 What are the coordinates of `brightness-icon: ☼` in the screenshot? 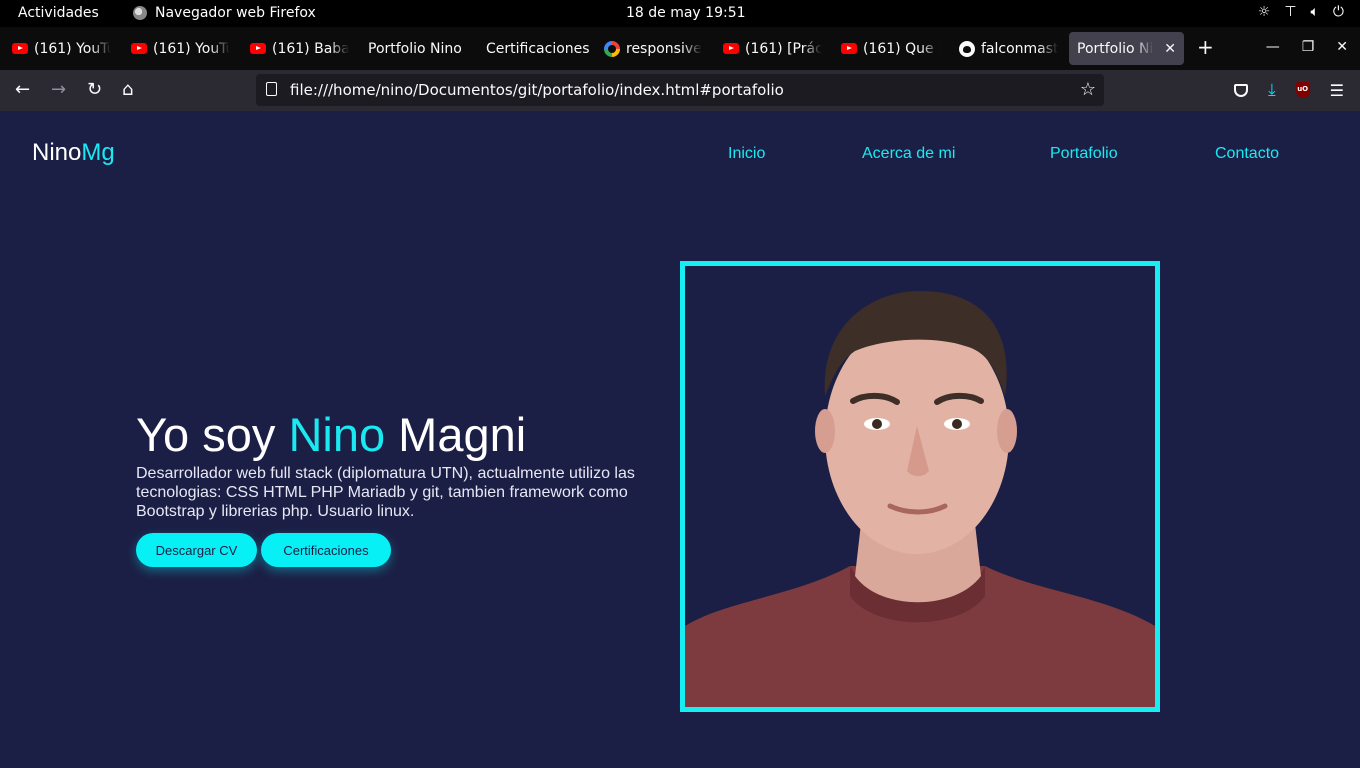 It's located at (1264, 12).